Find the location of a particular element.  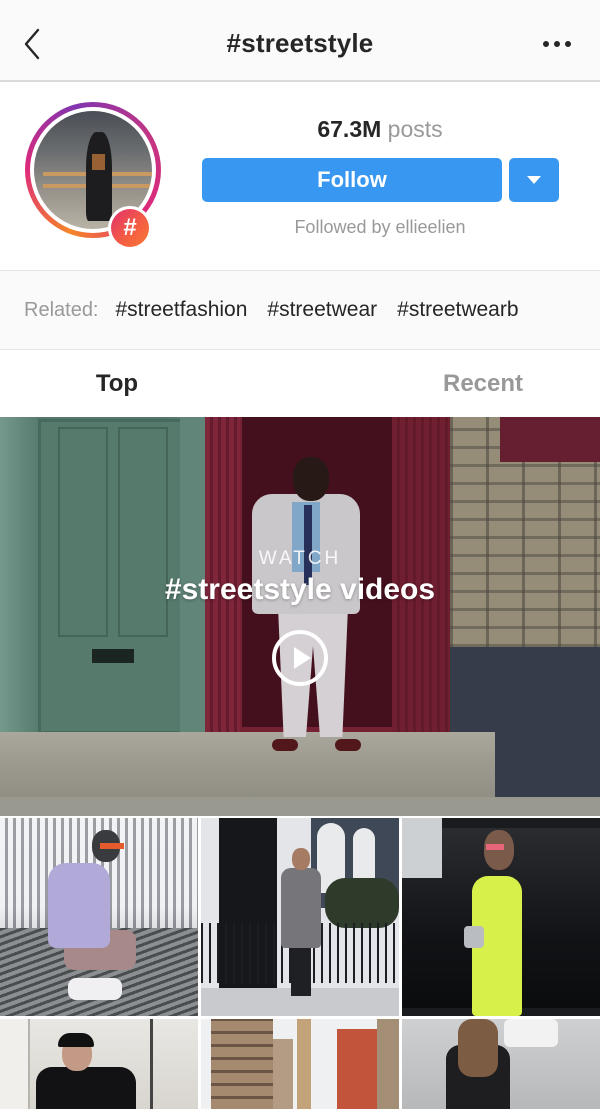

feed-tabs: Top Recent is located at coordinates (300, 383).